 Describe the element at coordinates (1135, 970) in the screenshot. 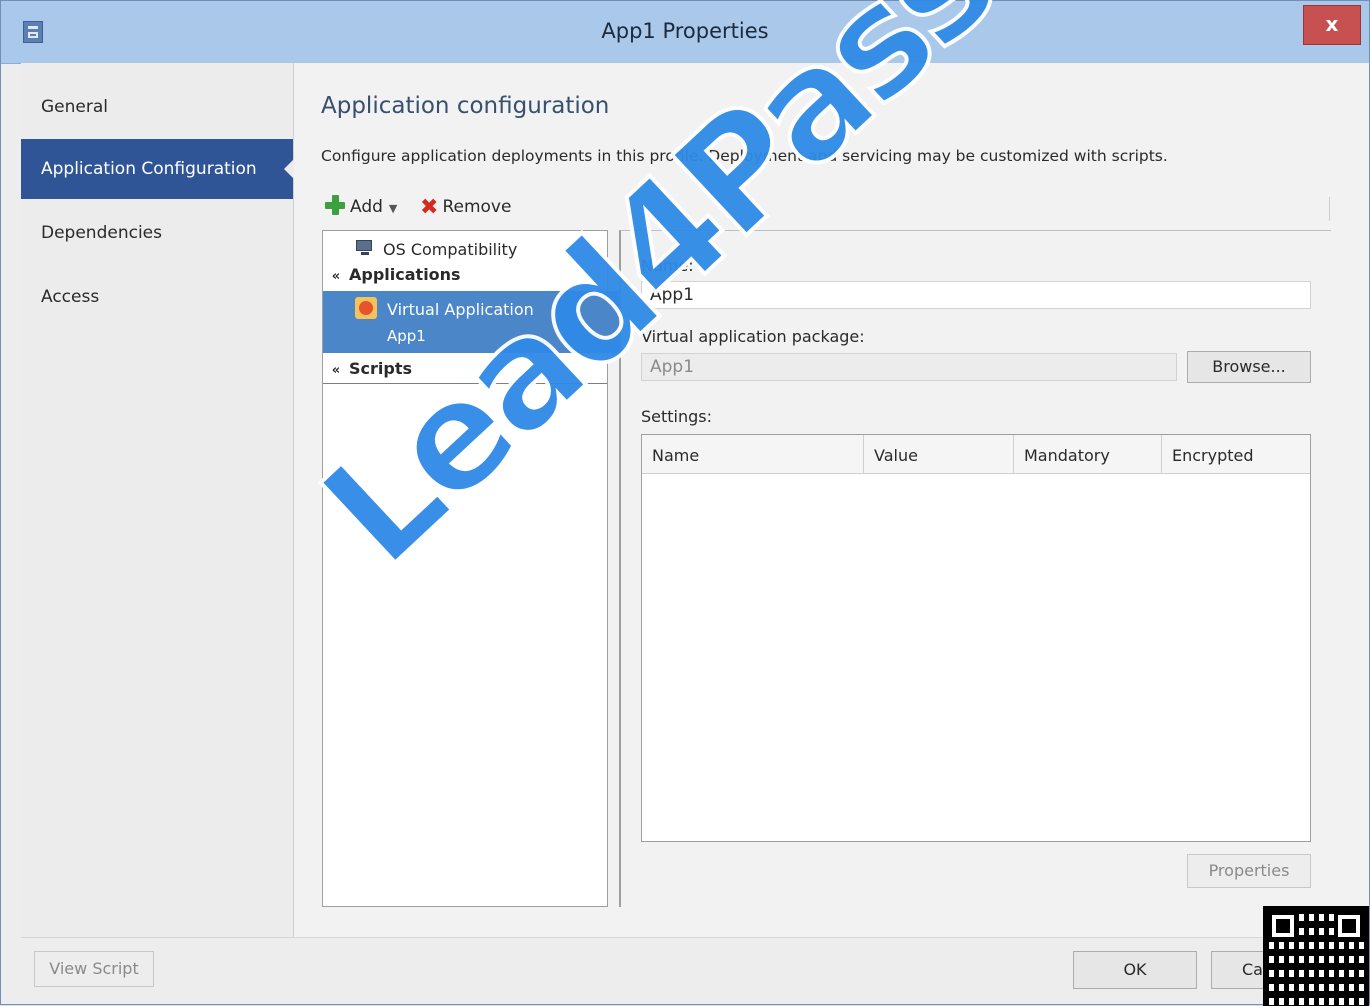

I see `ok-button: OK` at that location.